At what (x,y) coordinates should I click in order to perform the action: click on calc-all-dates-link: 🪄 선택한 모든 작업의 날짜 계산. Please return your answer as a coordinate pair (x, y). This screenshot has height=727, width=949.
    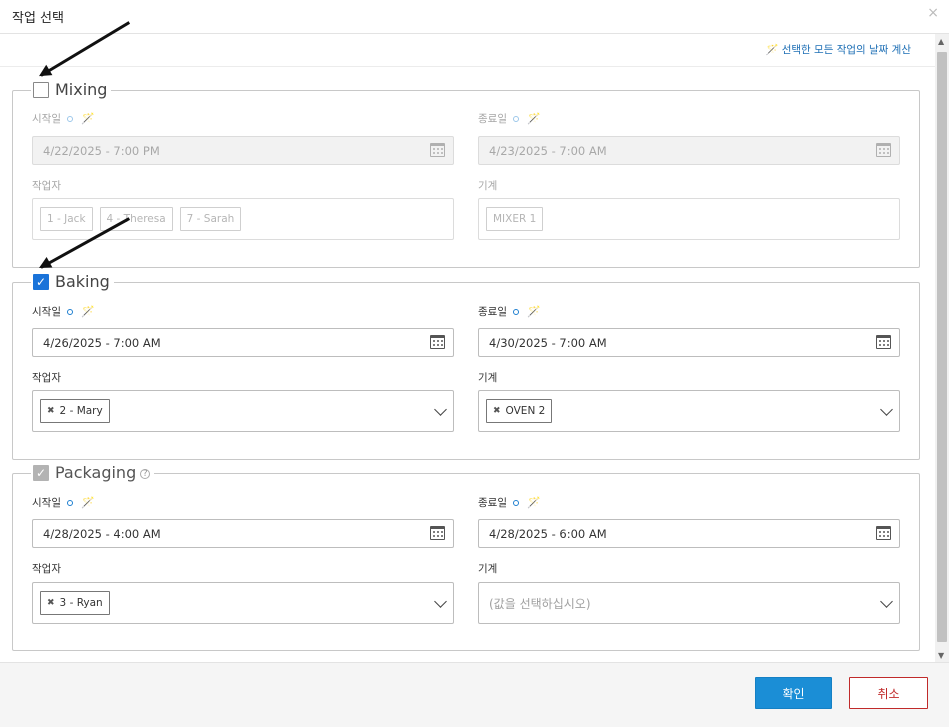
    Looking at the image, I should click on (838, 49).